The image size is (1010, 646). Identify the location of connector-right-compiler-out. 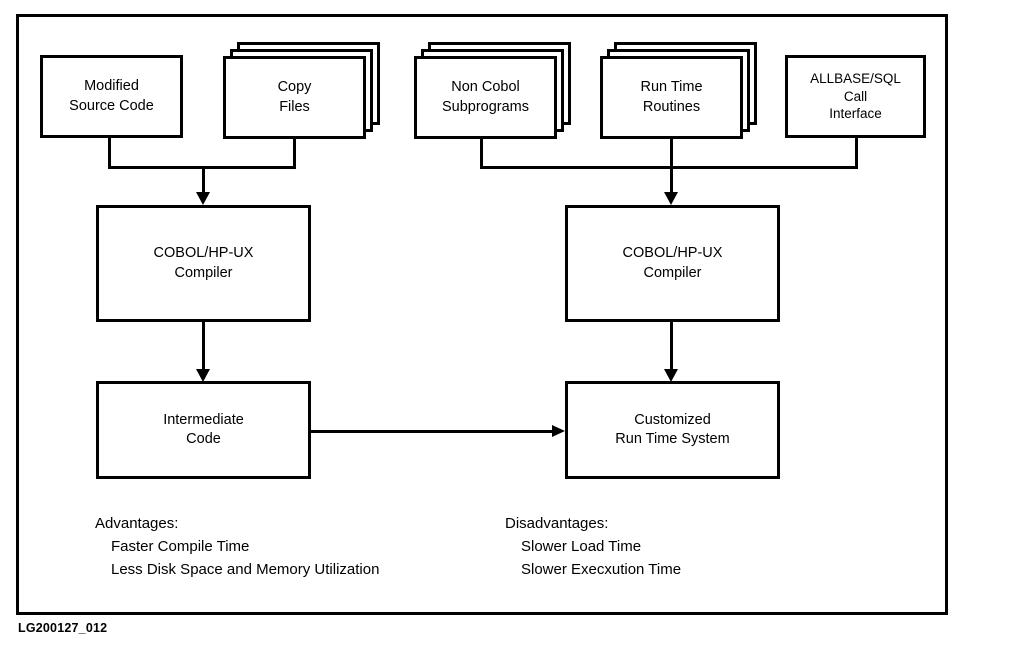
(671, 347).